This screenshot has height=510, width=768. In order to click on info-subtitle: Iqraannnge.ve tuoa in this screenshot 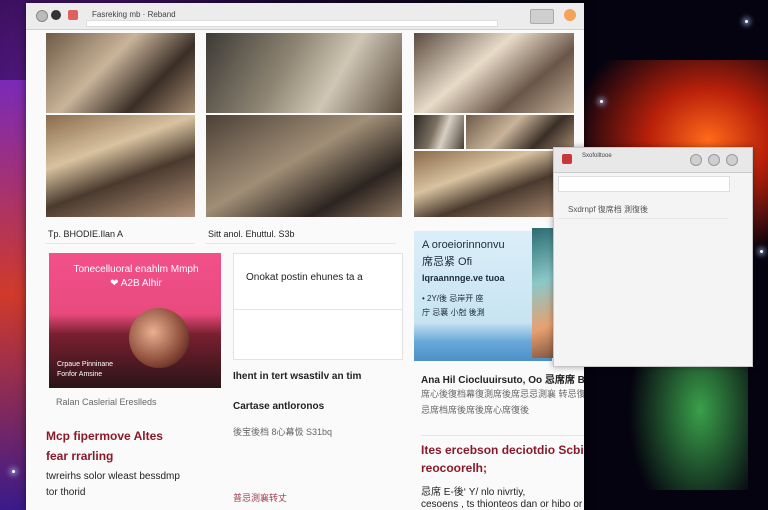, I will do `click(463, 278)`.